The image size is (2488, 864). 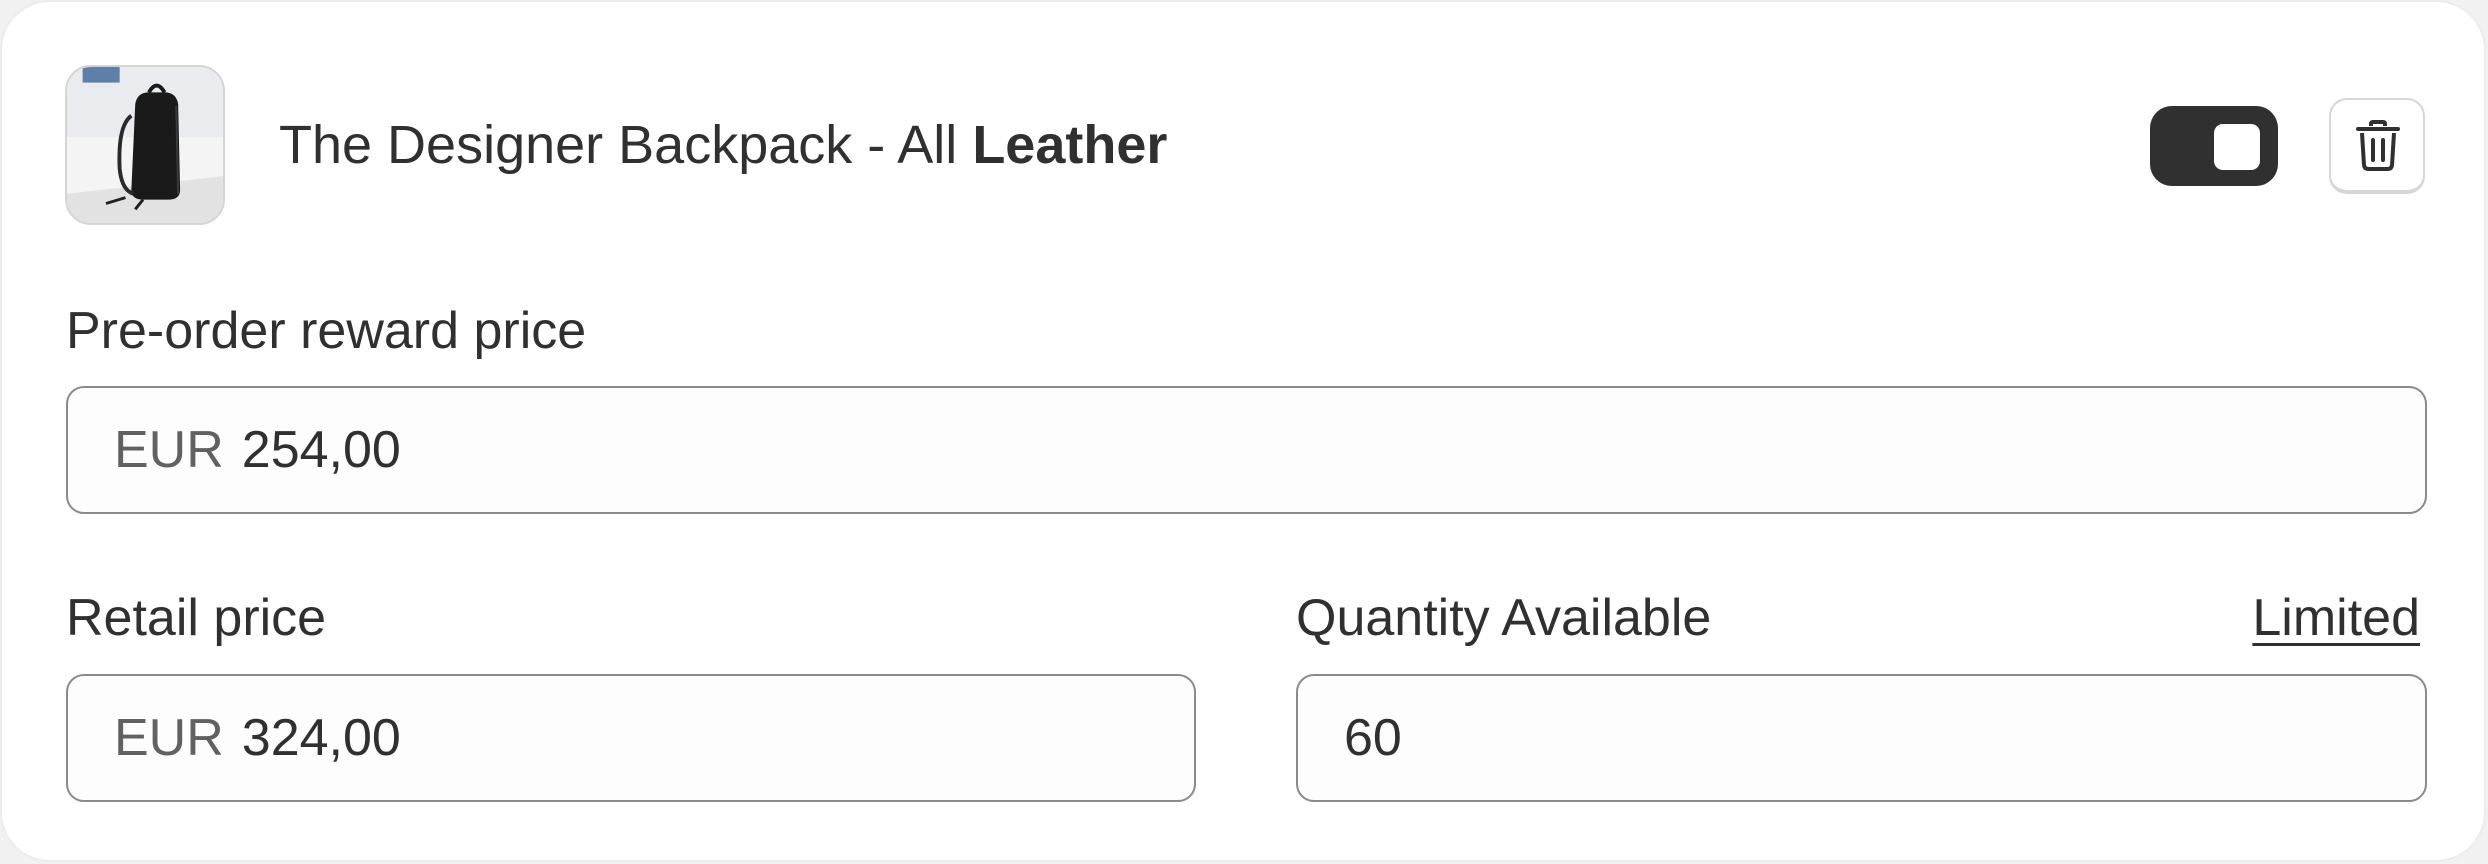 What do you see at coordinates (626, 145) in the screenshot?
I see `product-name-regular: The Designer Backpack - All` at bounding box center [626, 145].